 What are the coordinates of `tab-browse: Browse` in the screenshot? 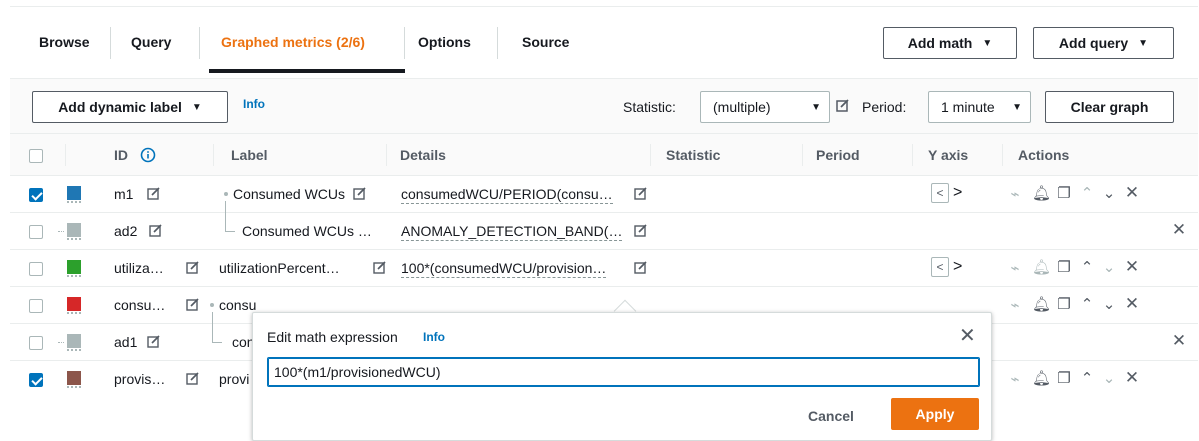 It's located at (64, 42).